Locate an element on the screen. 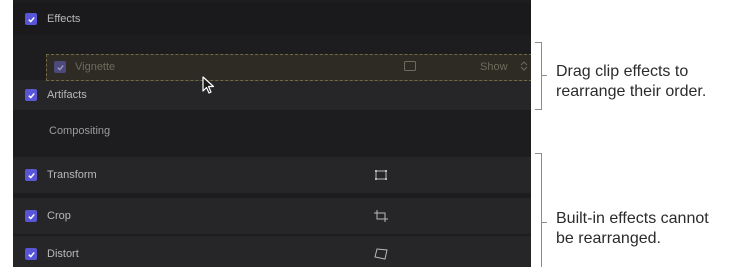  drag-callout-bracket is located at coordinates (538, 76).